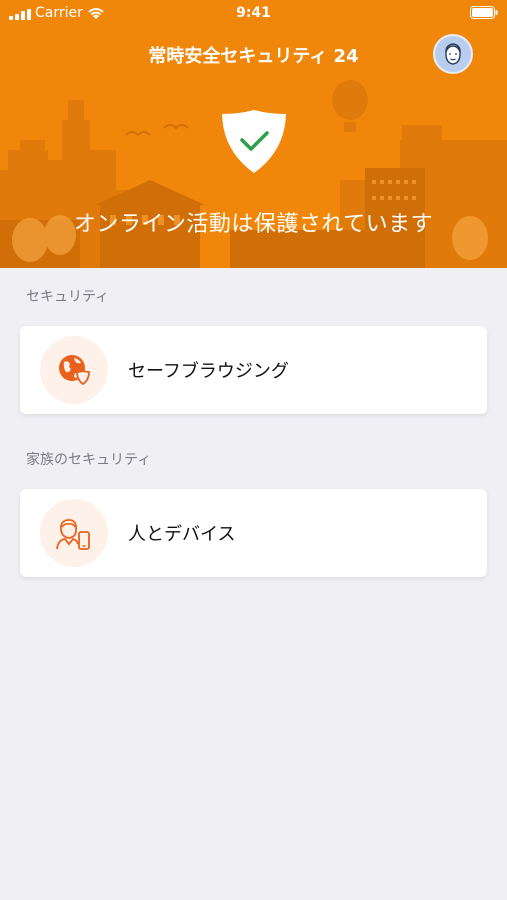  Describe the element at coordinates (89, 460) in the screenshot. I see `section-label-family-security: 家族のセキュリティ` at that location.